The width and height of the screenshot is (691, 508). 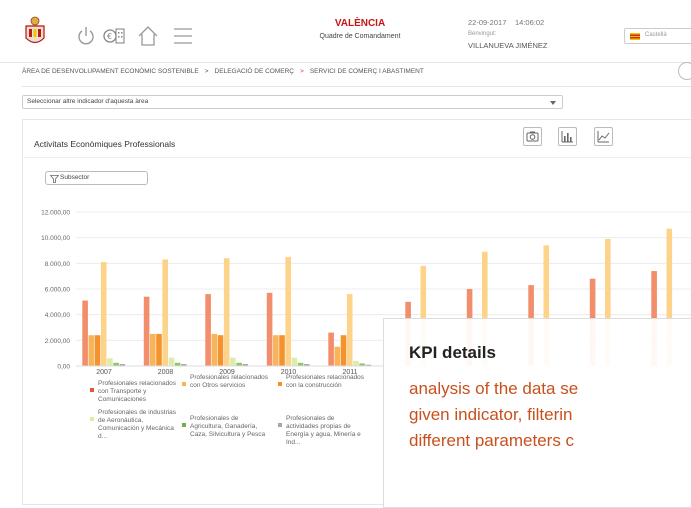 What do you see at coordinates (54, 179) in the screenshot?
I see `filter-icon` at bounding box center [54, 179].